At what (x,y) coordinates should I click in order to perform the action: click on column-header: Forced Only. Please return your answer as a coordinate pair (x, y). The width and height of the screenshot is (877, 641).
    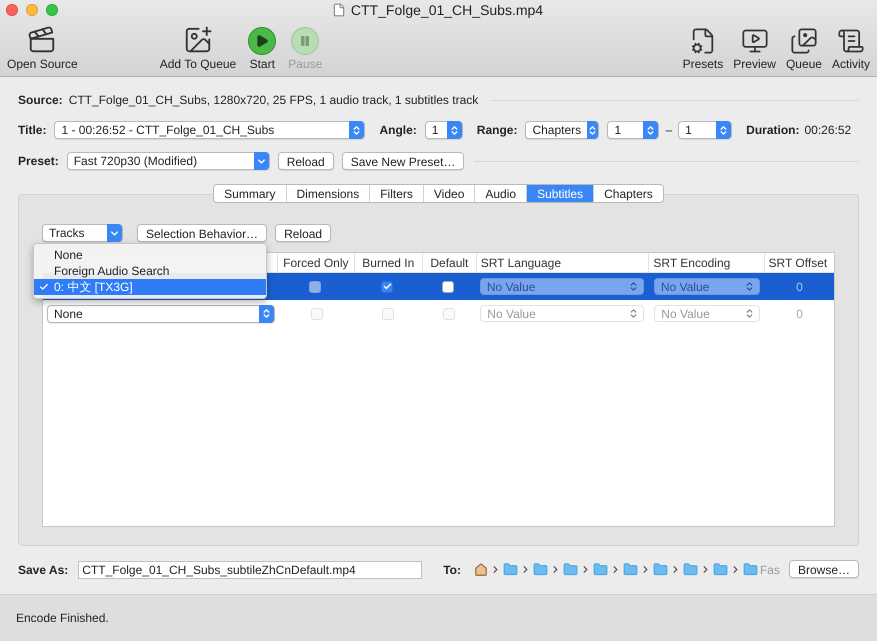
    Looking at the image, I should click on (315, 263).